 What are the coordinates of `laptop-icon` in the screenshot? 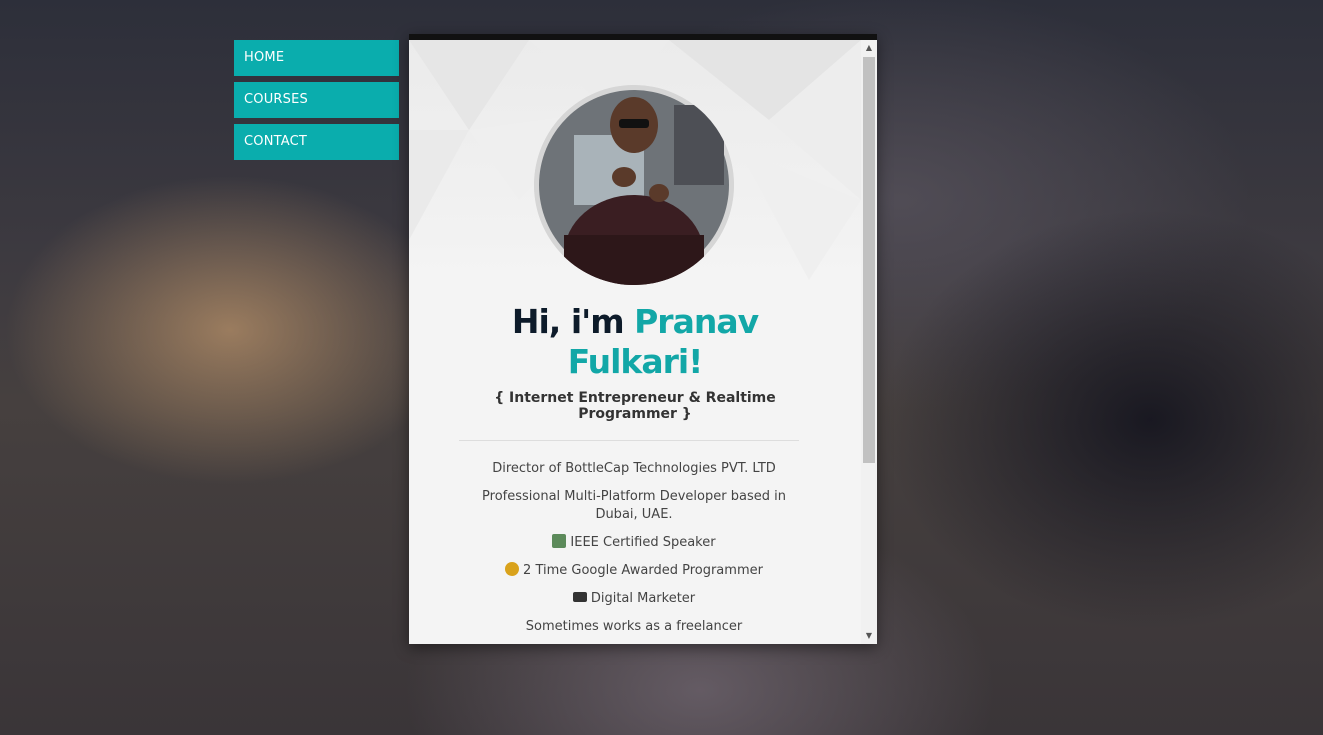 It's located at (579, 597).